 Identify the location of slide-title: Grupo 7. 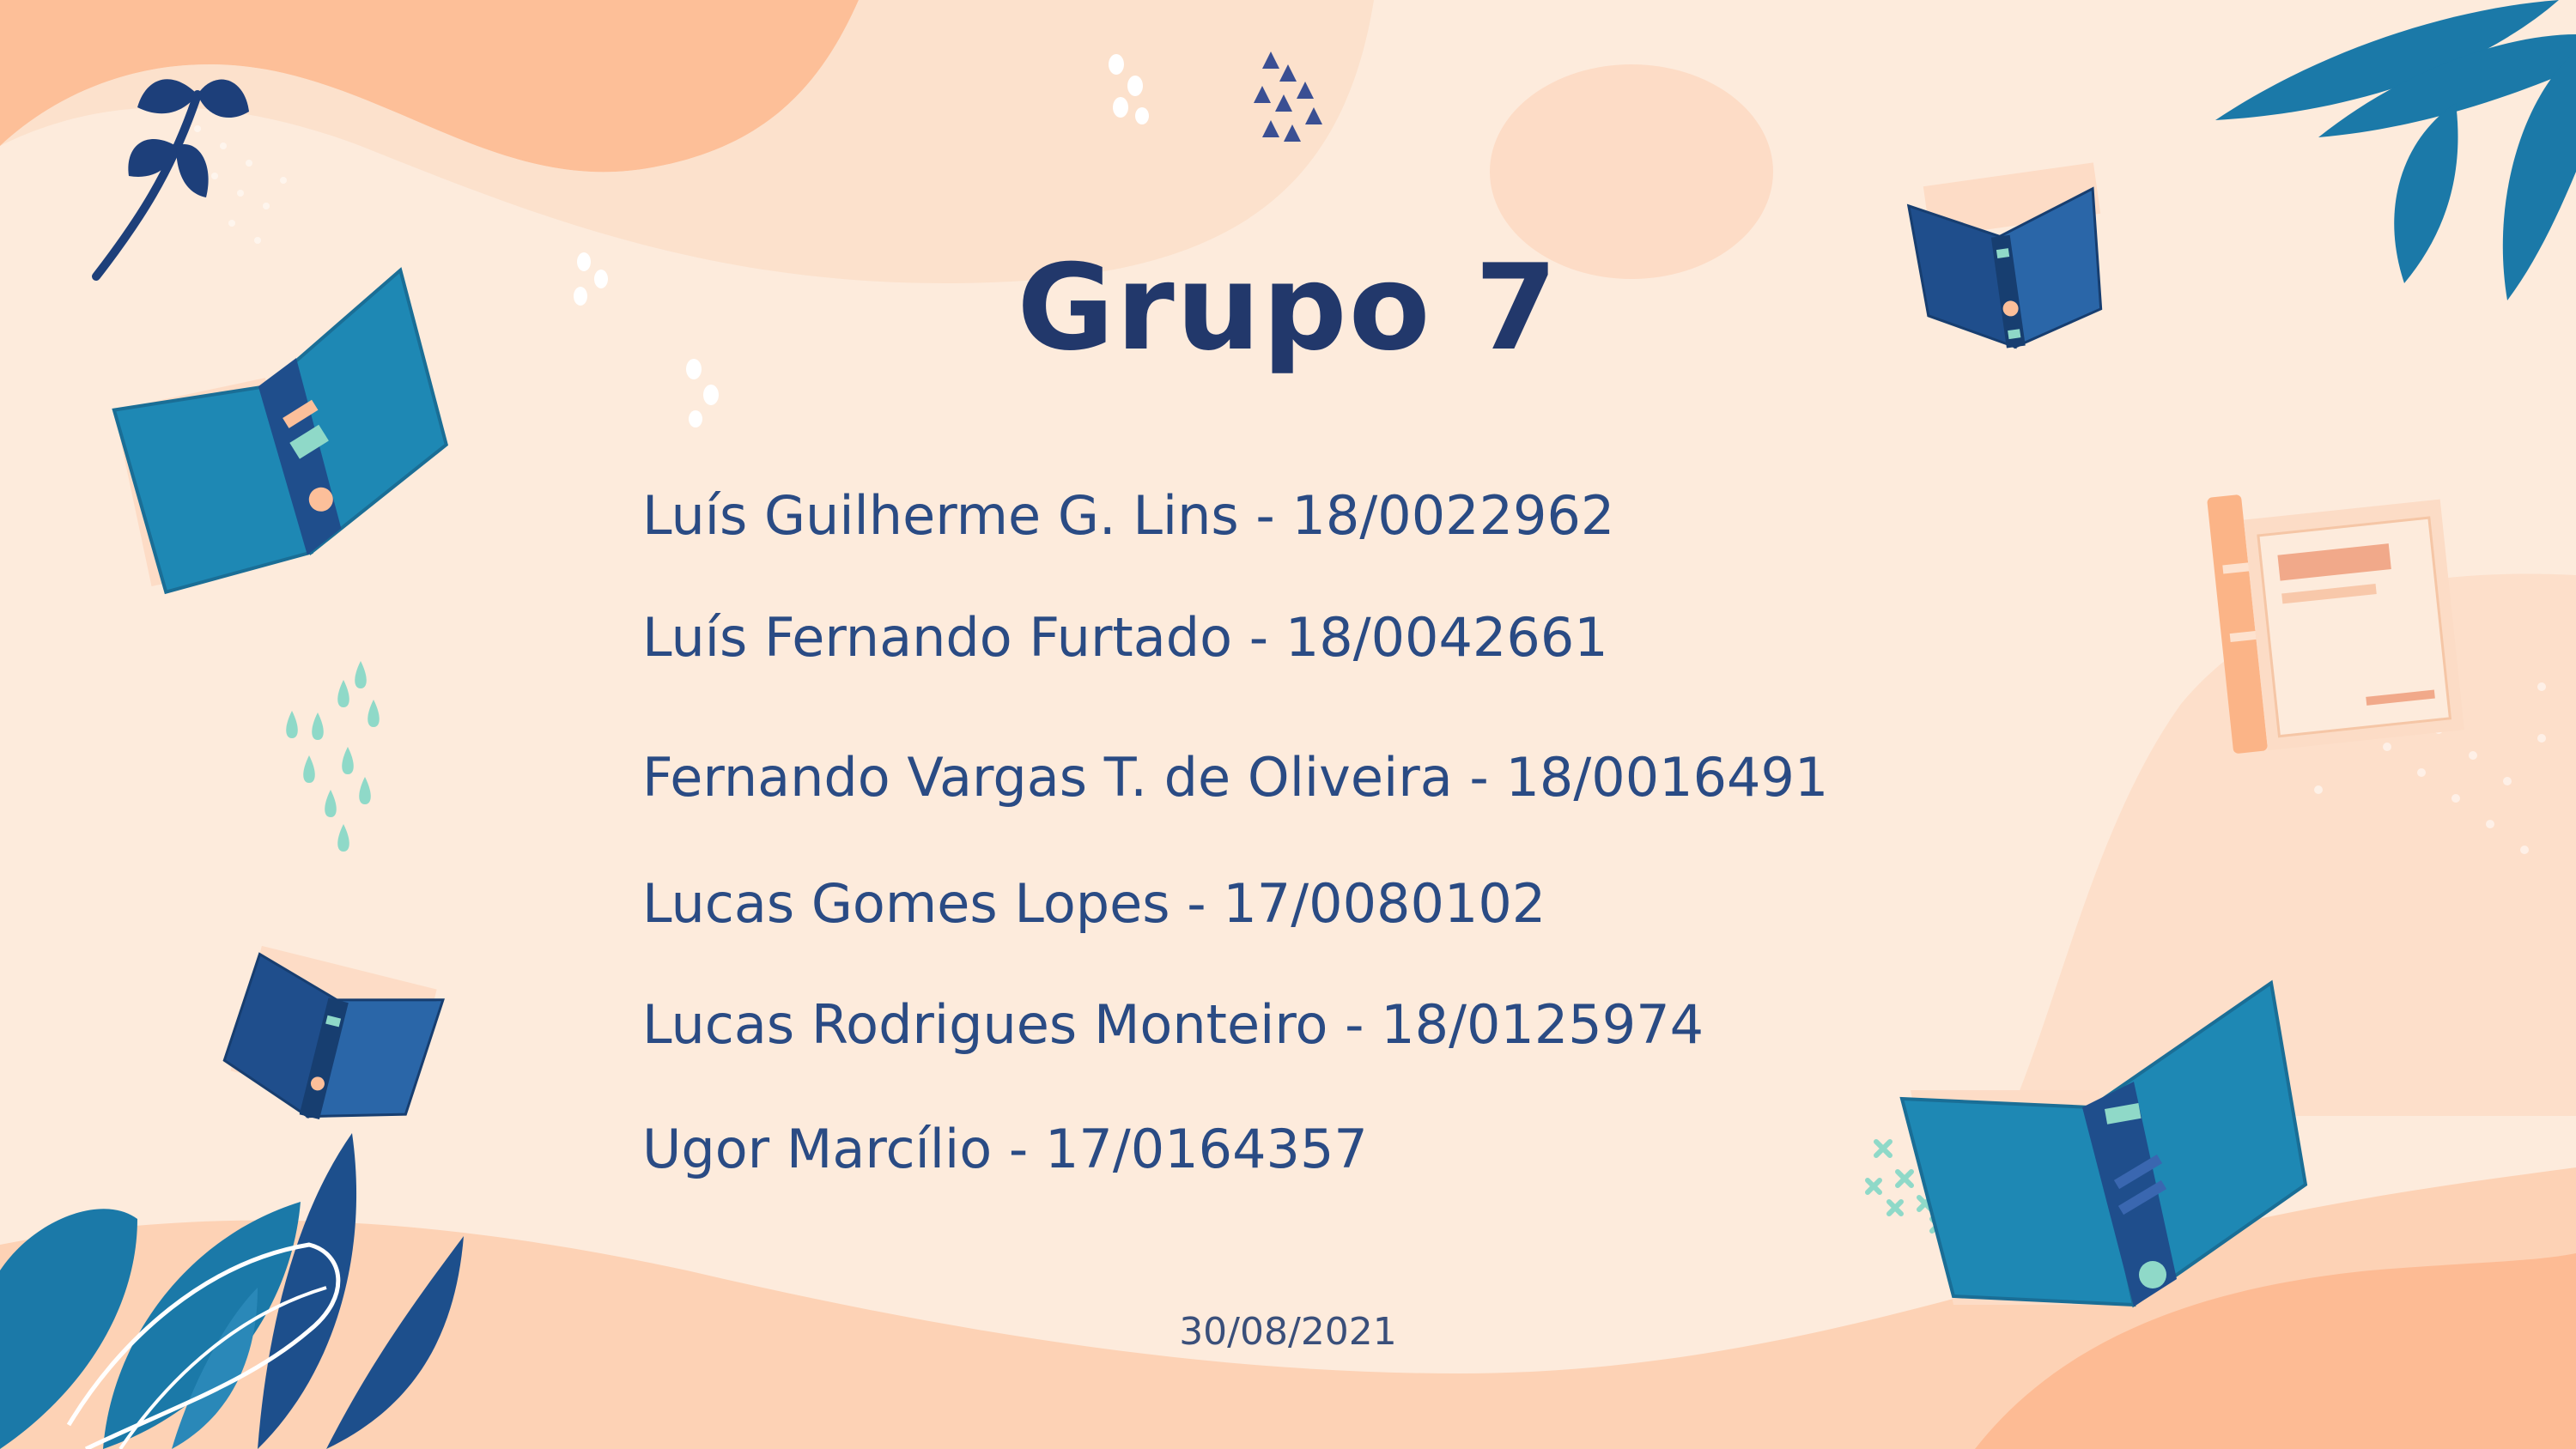
(1288, 308).